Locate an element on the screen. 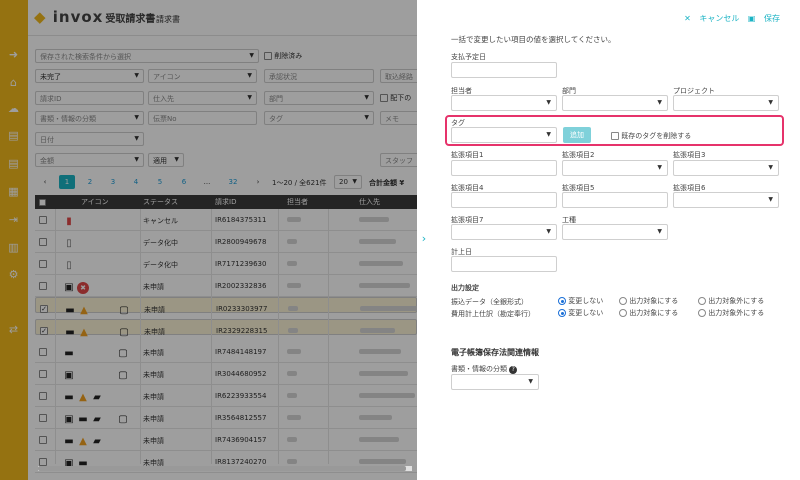 The height and width of the screenshot is (480, 800). ext6-select: ▼ is located at coordinates (726, 200).